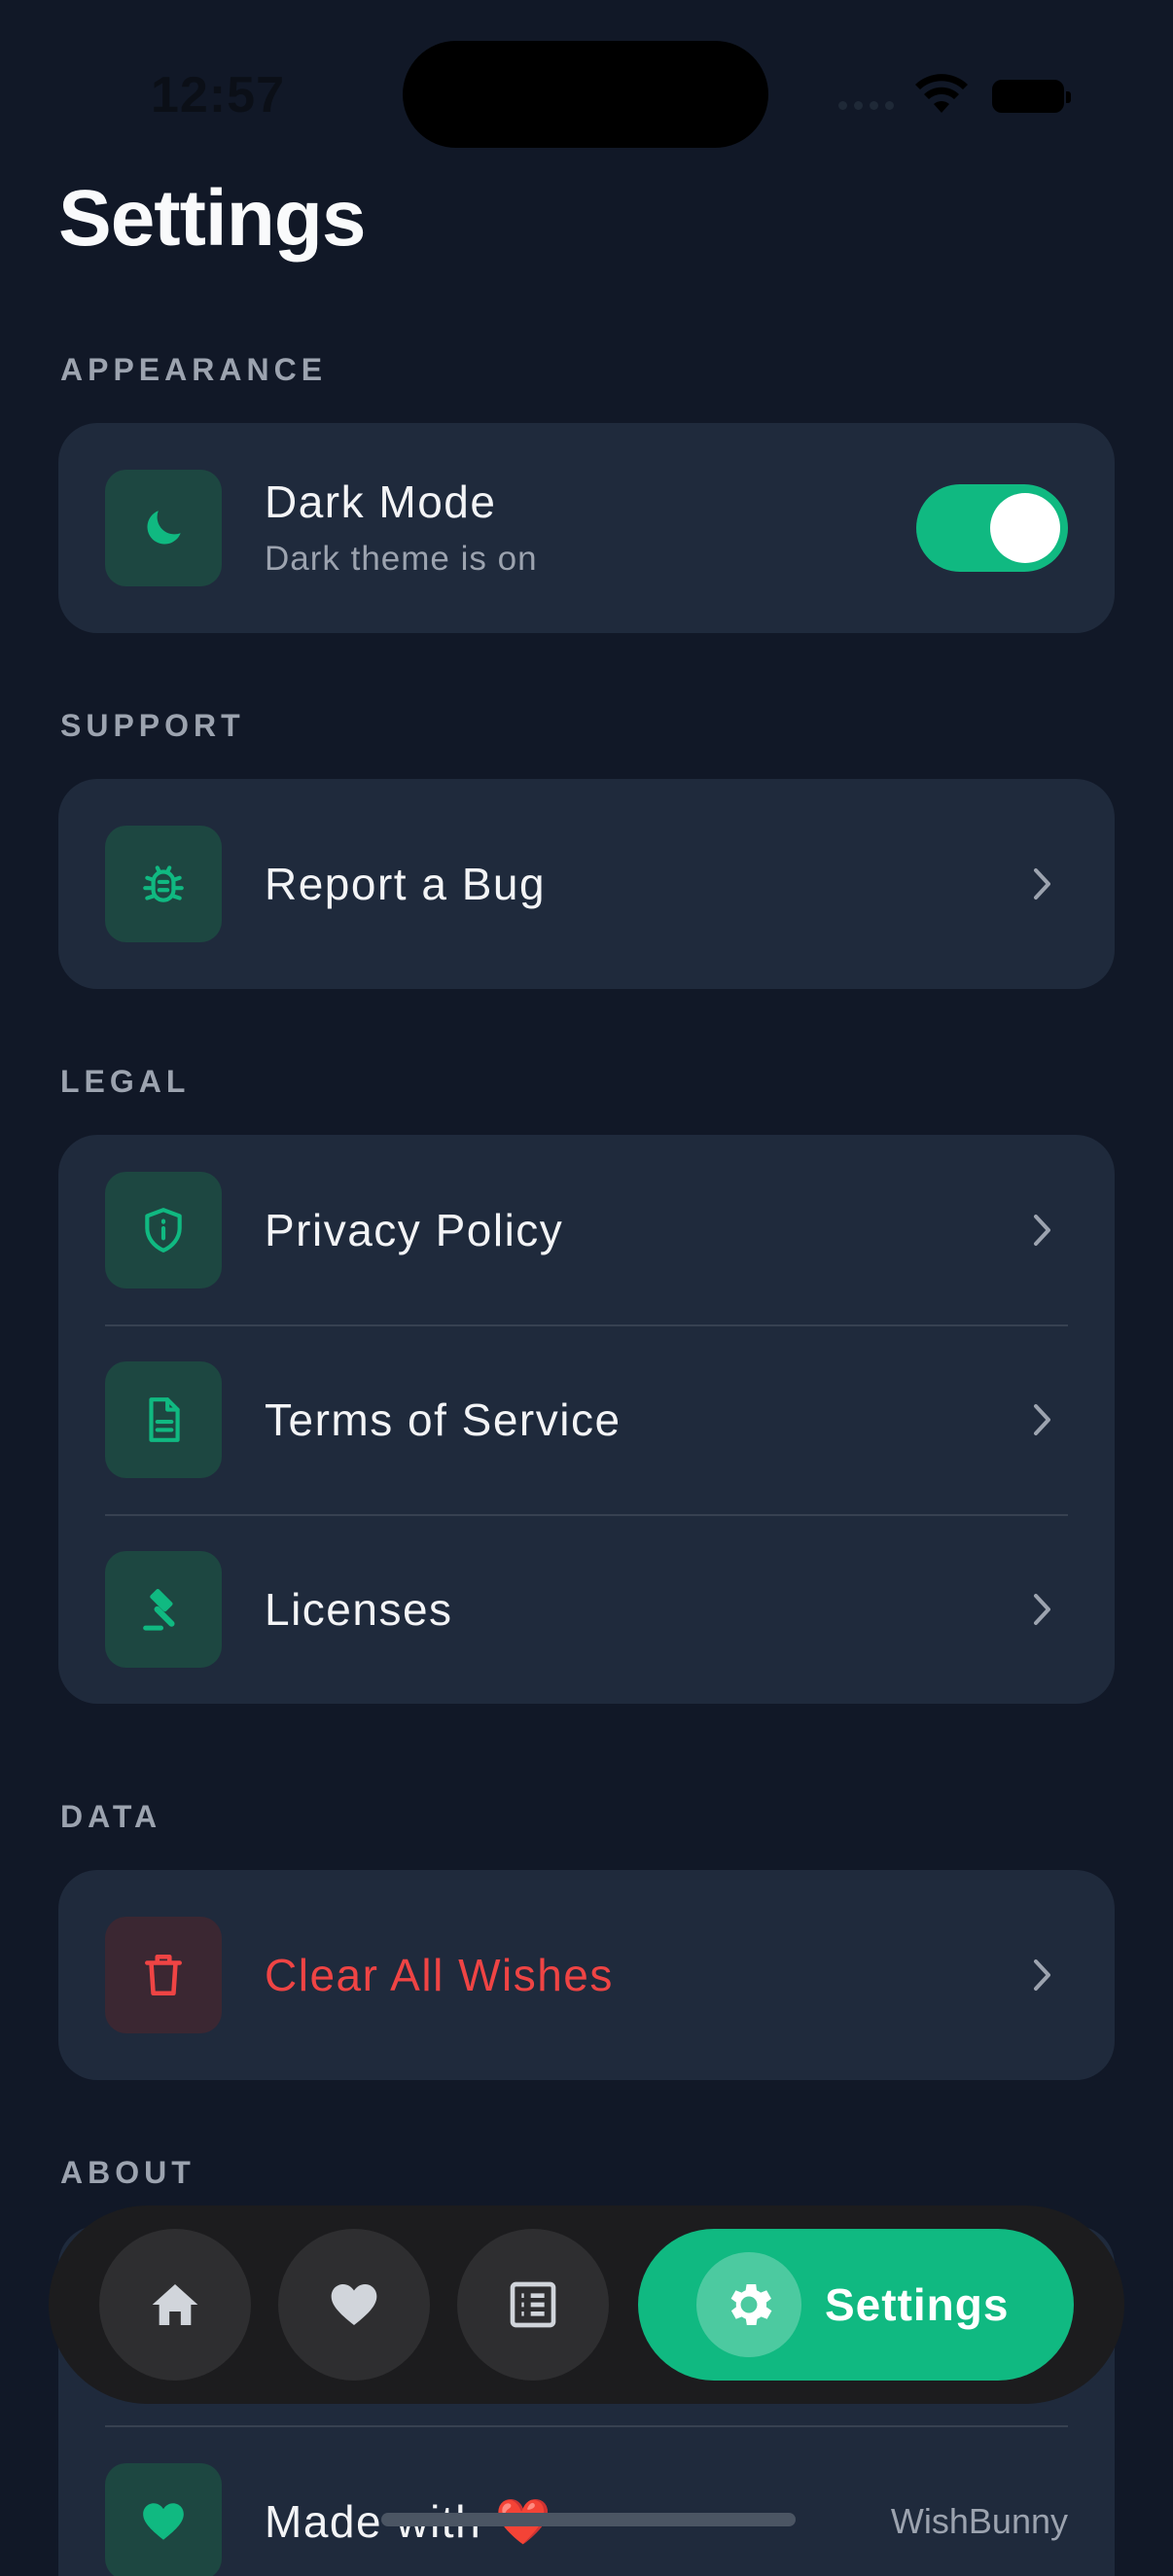  I want to click on section-label-about: ABOUT, so click(128, 2172).